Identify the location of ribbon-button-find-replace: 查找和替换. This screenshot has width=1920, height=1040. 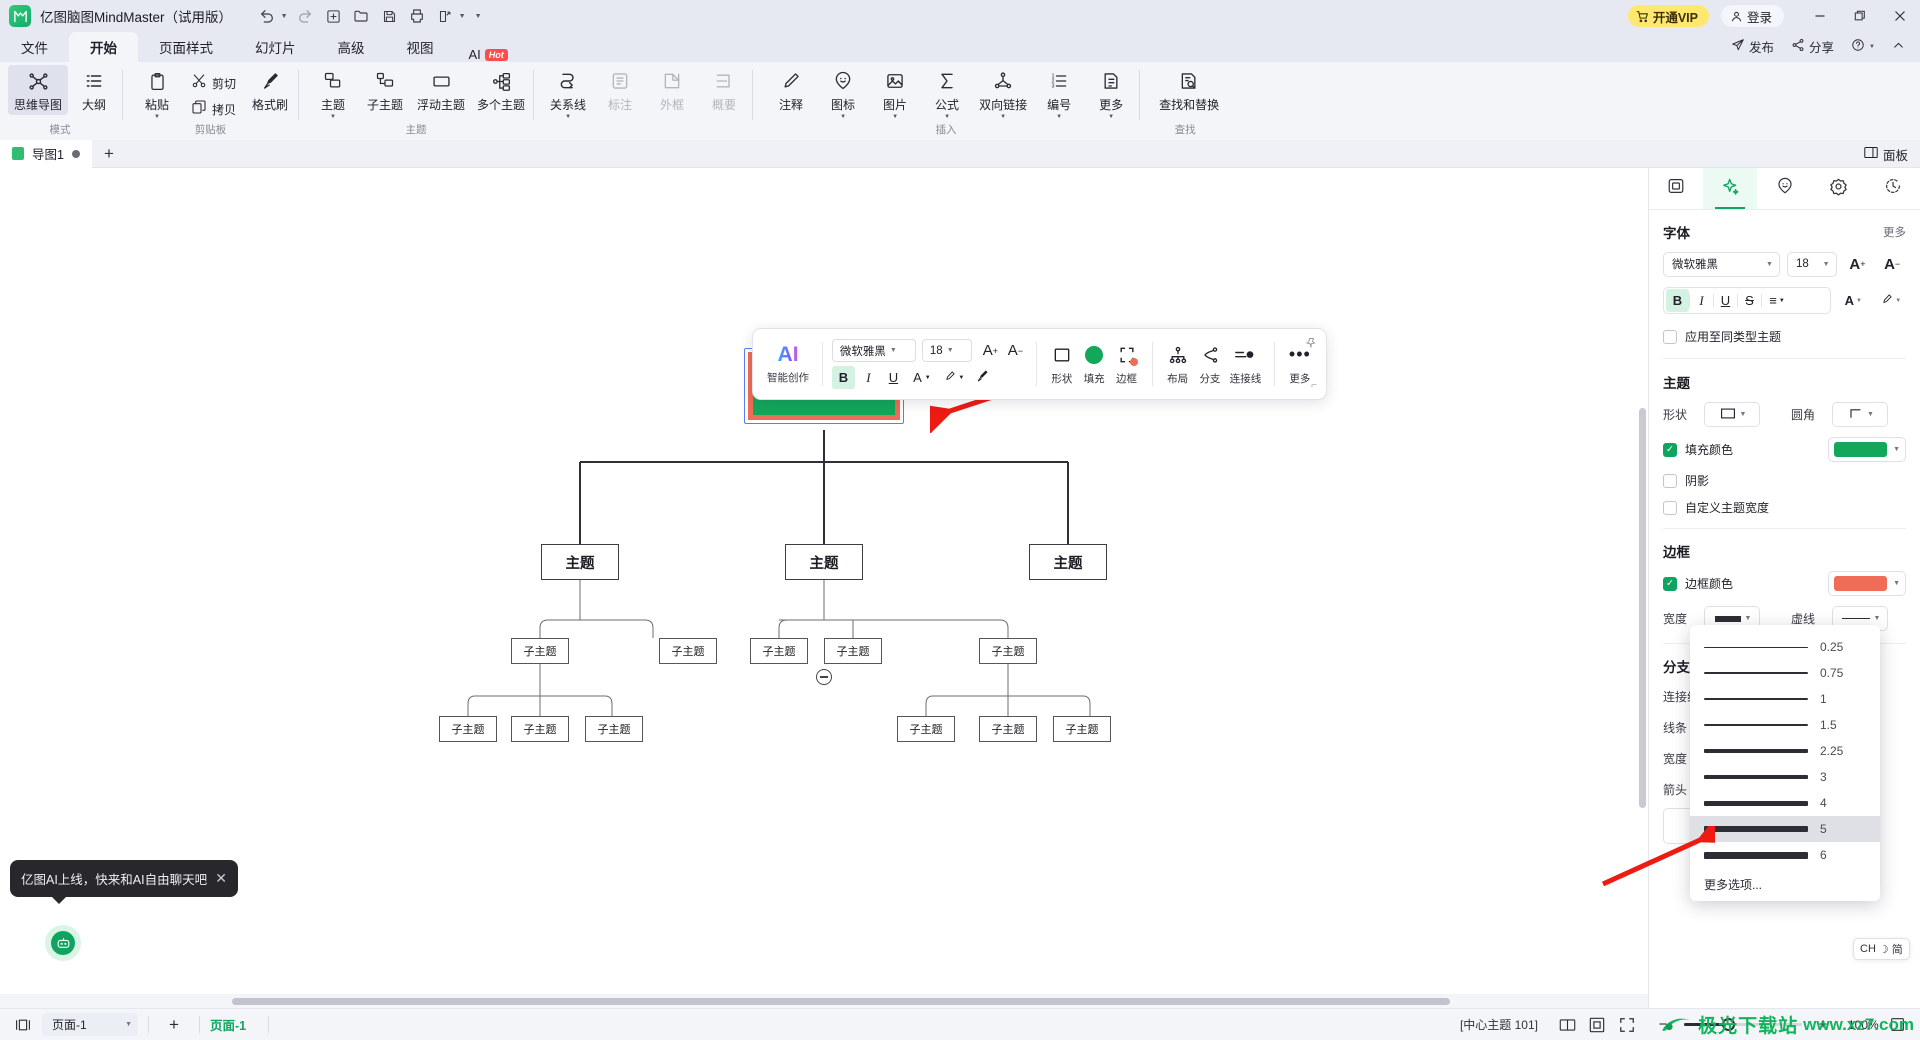
(1189, 90).